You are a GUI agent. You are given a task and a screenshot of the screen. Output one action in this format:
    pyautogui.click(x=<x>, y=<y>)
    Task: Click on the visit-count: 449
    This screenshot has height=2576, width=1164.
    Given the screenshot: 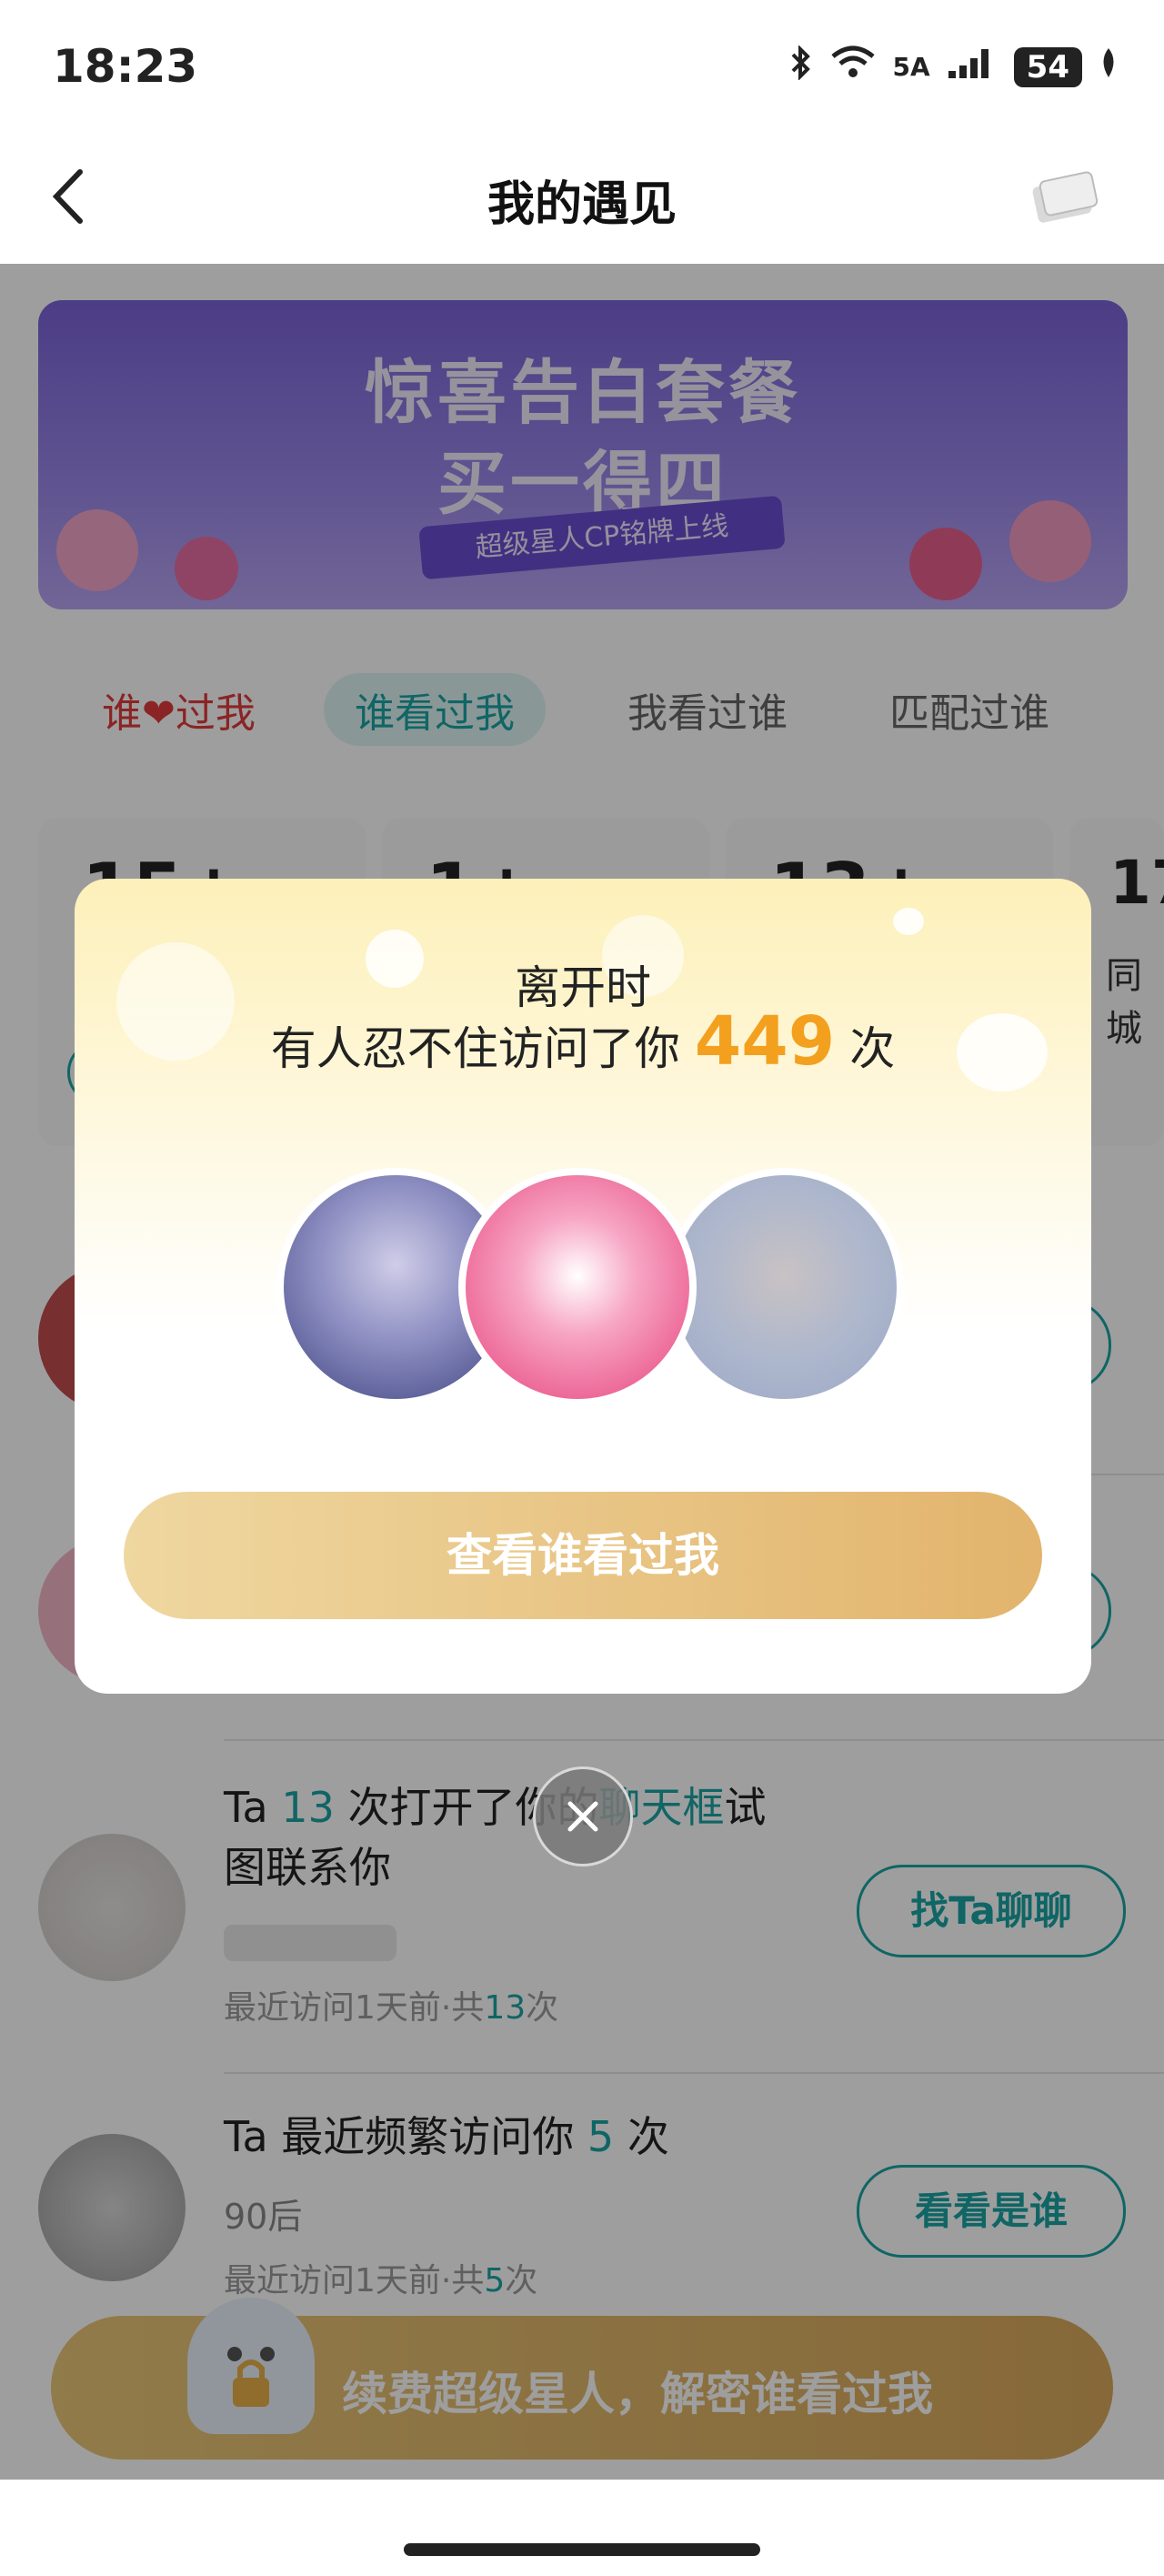 What is the action you would take?
    pyautogui.click(x=765, y=1041)
    